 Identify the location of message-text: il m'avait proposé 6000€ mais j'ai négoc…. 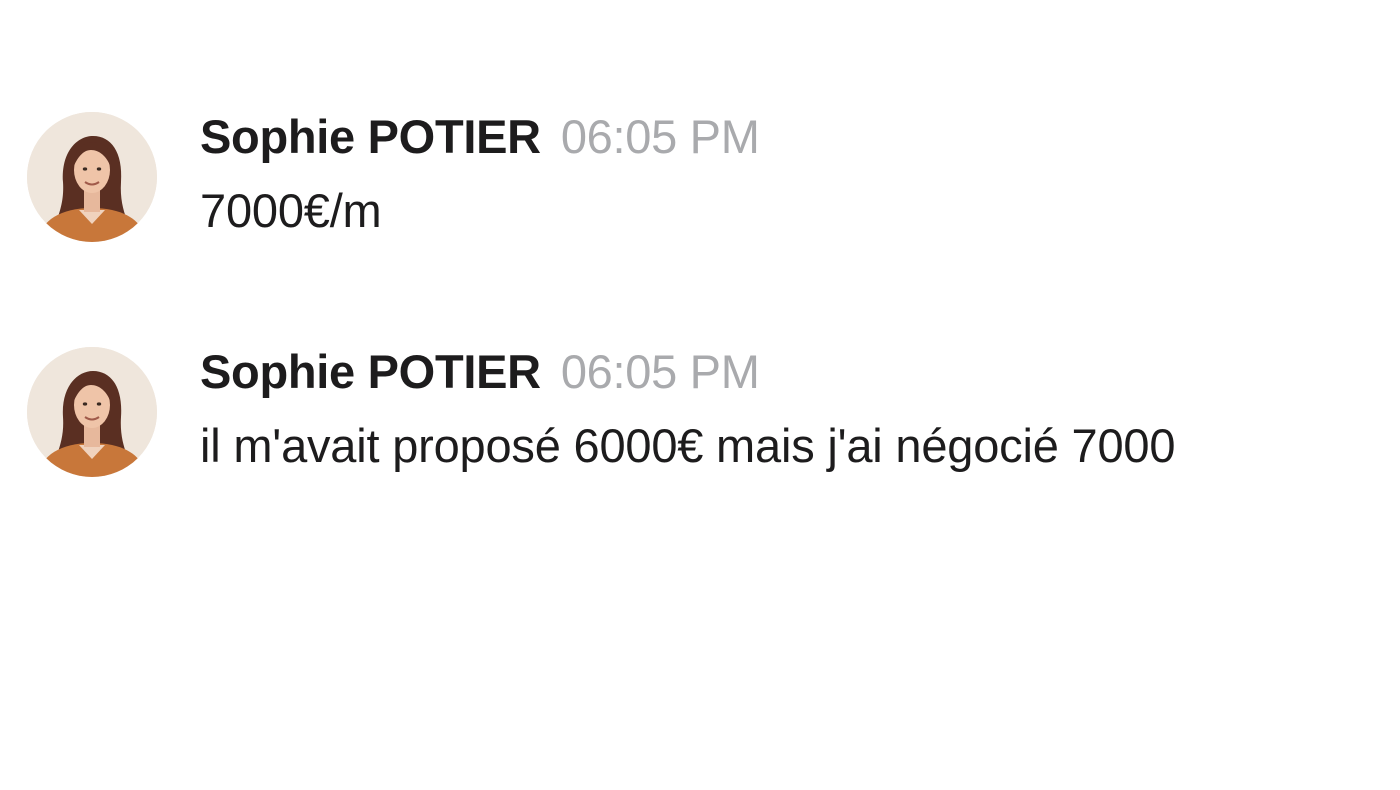
(688, 445).